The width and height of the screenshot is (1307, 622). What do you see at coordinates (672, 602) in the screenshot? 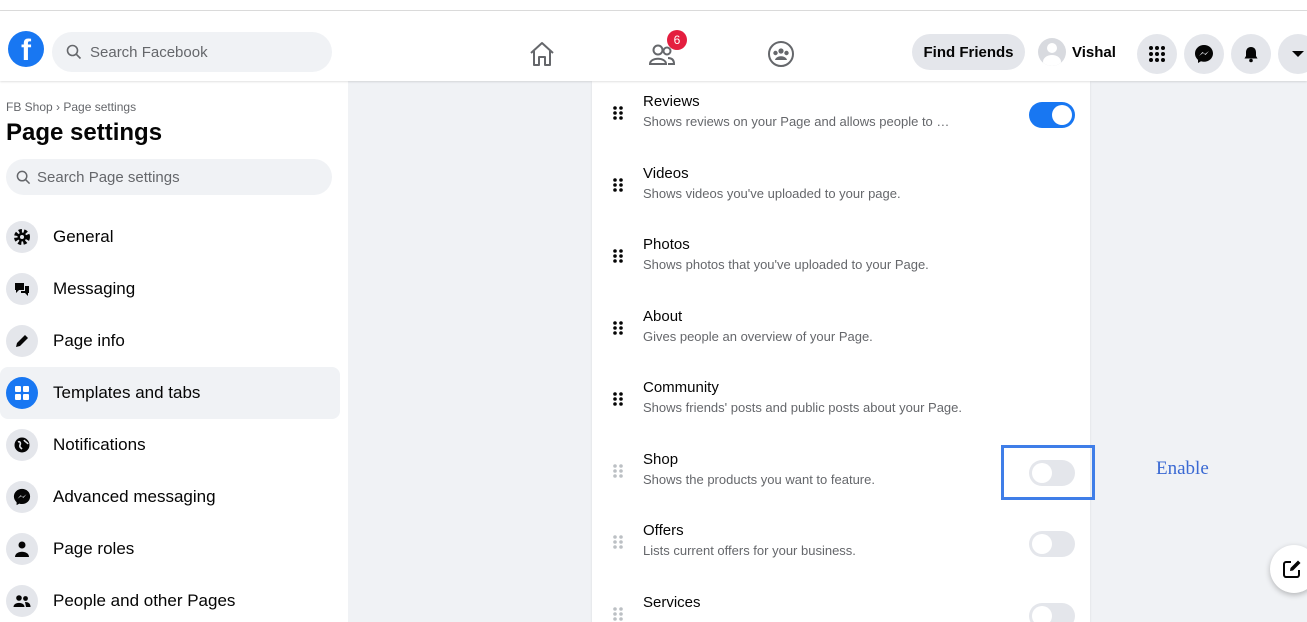
I see `tab-title: Services` at bounding box center [672, 602].